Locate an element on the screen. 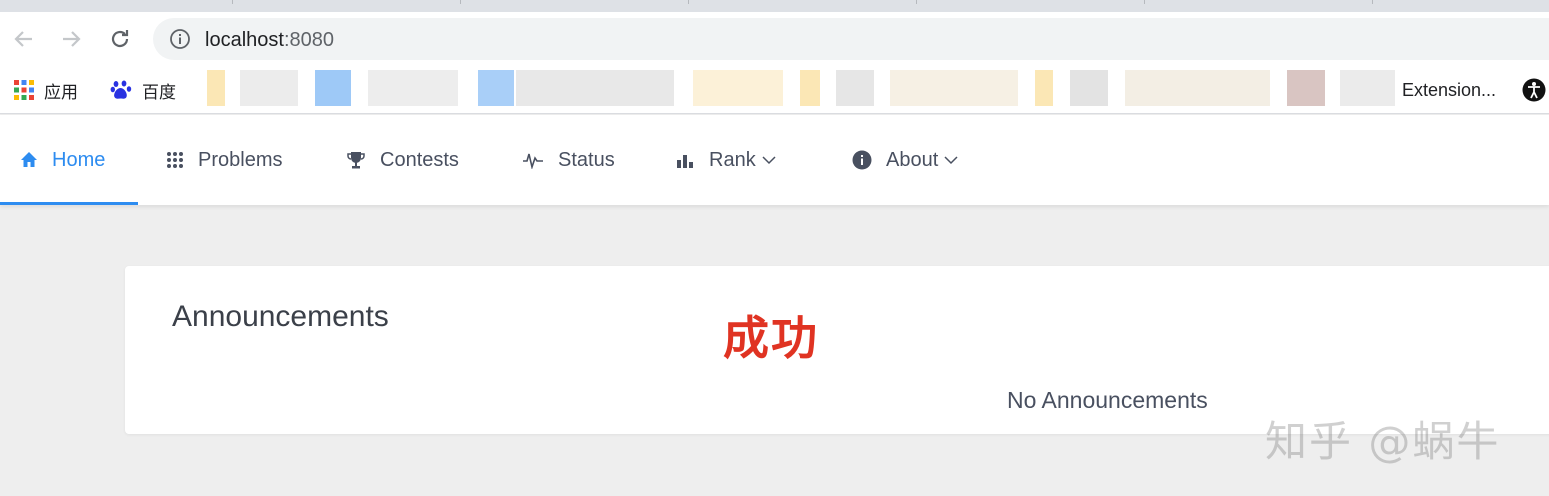 This screenshot has width=1549, height=496. nav-item-about: About is located at coordinates (905, 160).